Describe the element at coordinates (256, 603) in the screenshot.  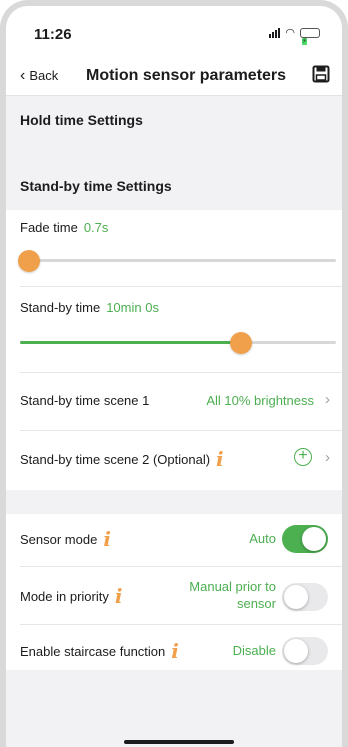
I see `mode-priority-value-line2: sensor` at that location.